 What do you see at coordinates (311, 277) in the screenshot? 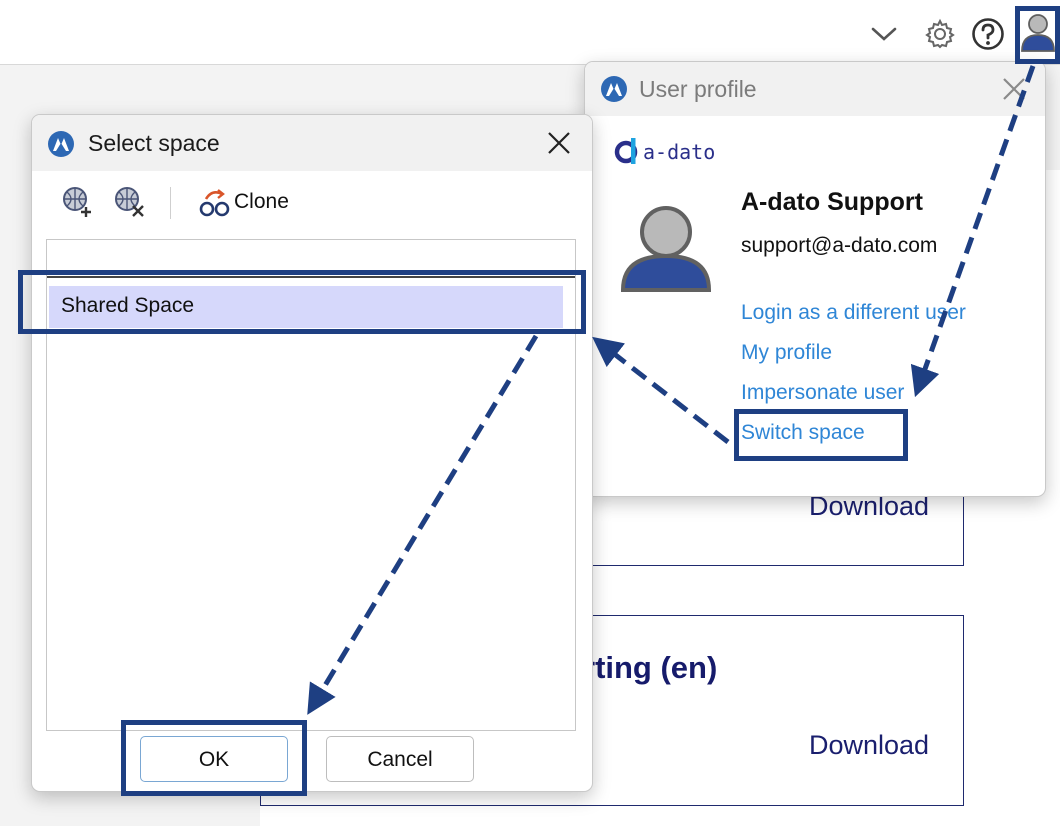
I see `list-header-line` at bounding box center [311, 277].